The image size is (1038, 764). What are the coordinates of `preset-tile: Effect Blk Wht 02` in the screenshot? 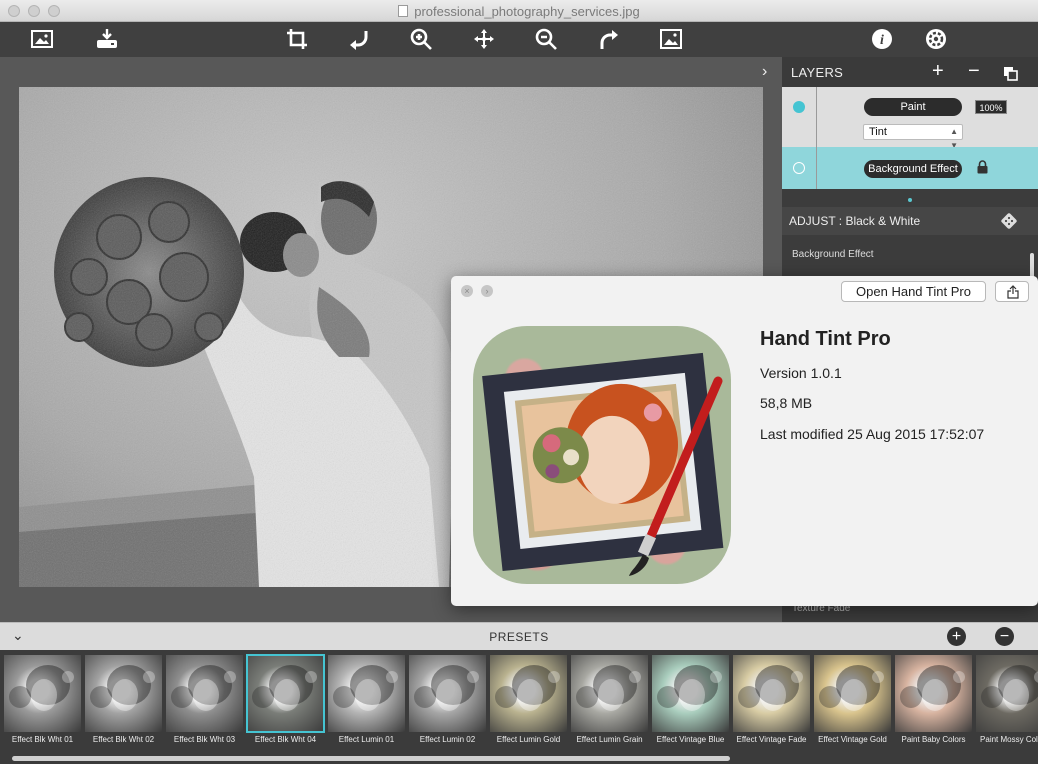 It's located at (123, 699).